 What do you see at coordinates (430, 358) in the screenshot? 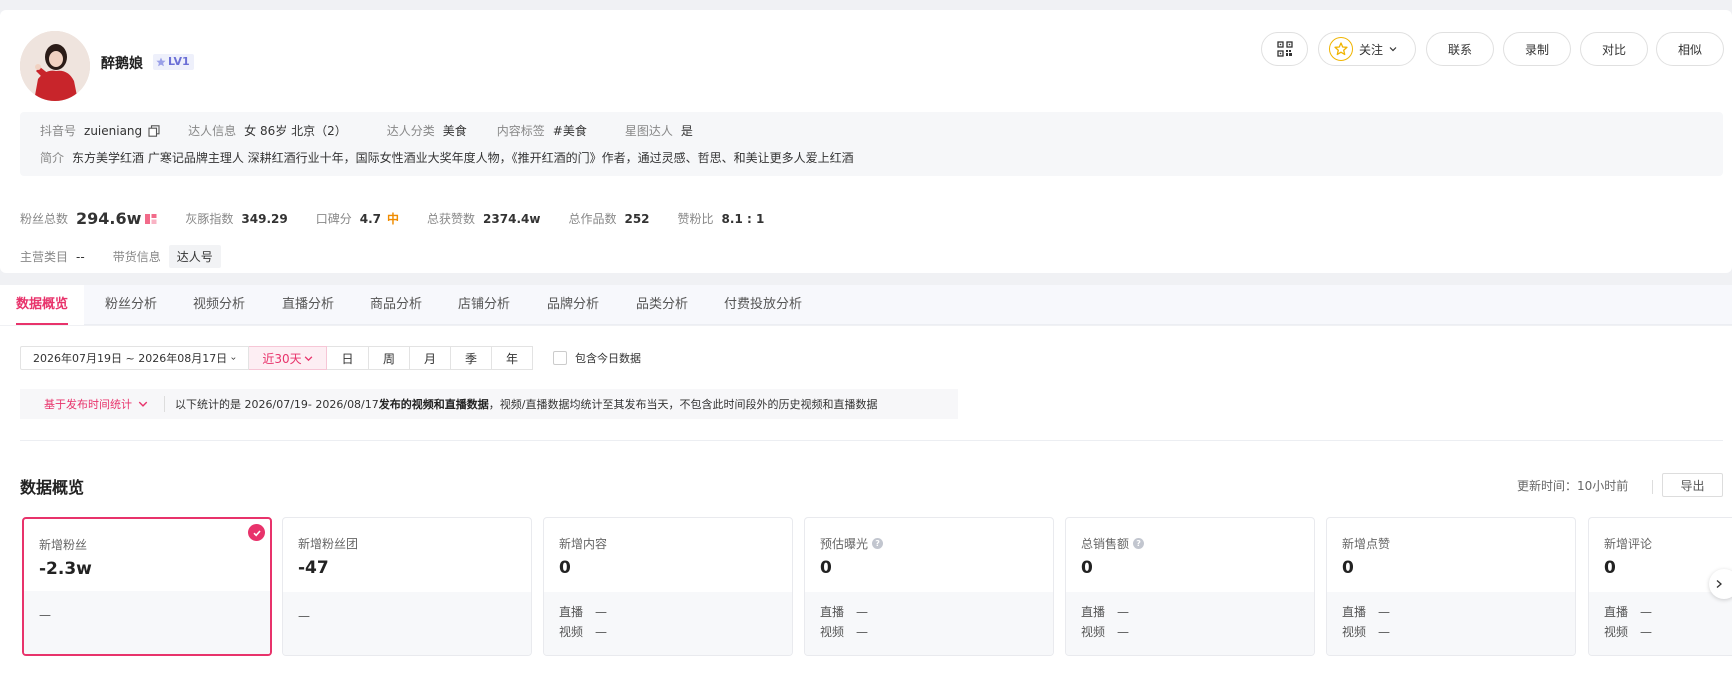
I see `period-month: 月` at bounding box center [430, 358].